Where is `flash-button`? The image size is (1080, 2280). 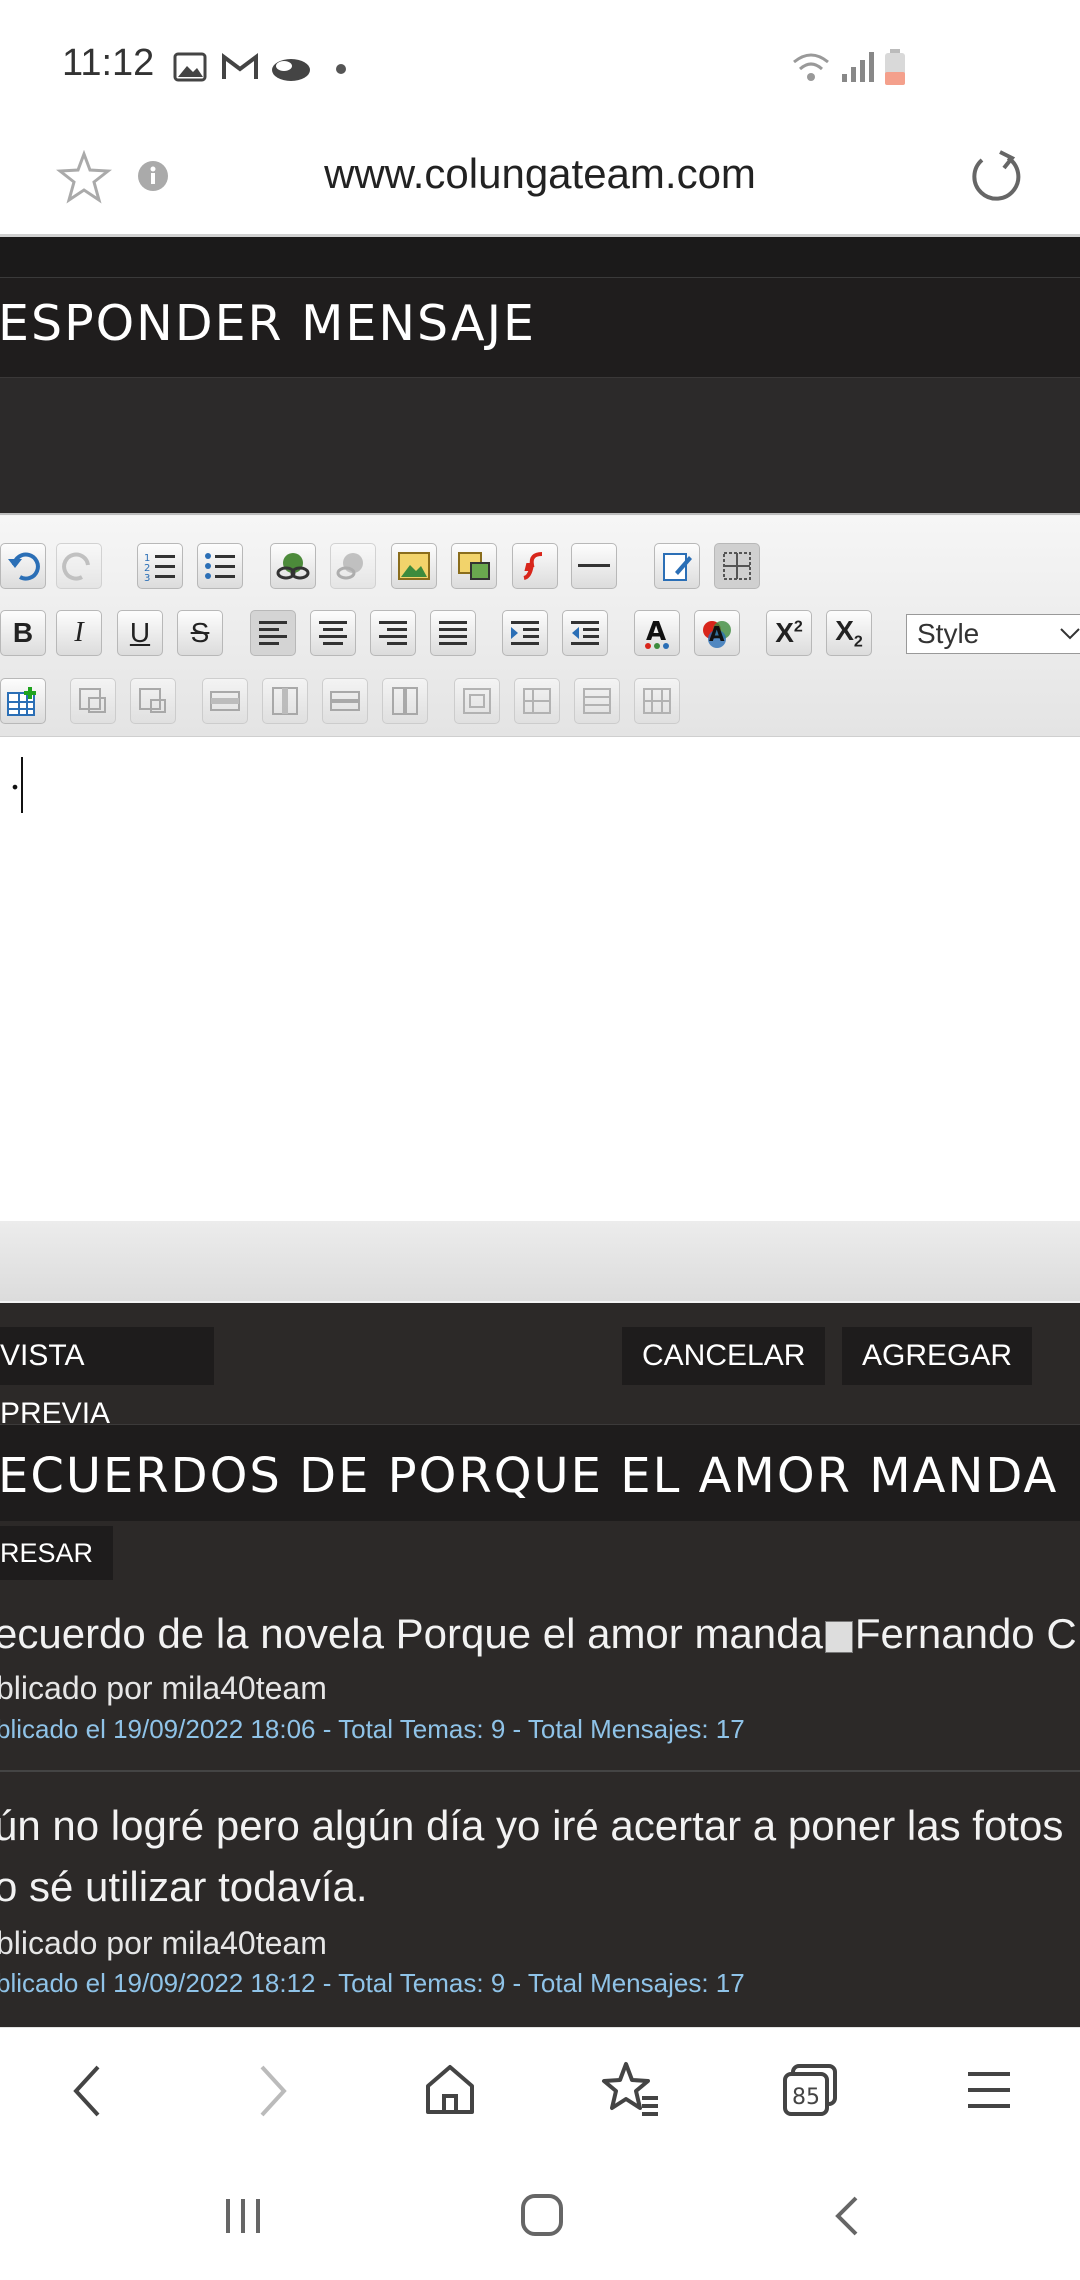 flash-button is located at coordinates (535, 566).